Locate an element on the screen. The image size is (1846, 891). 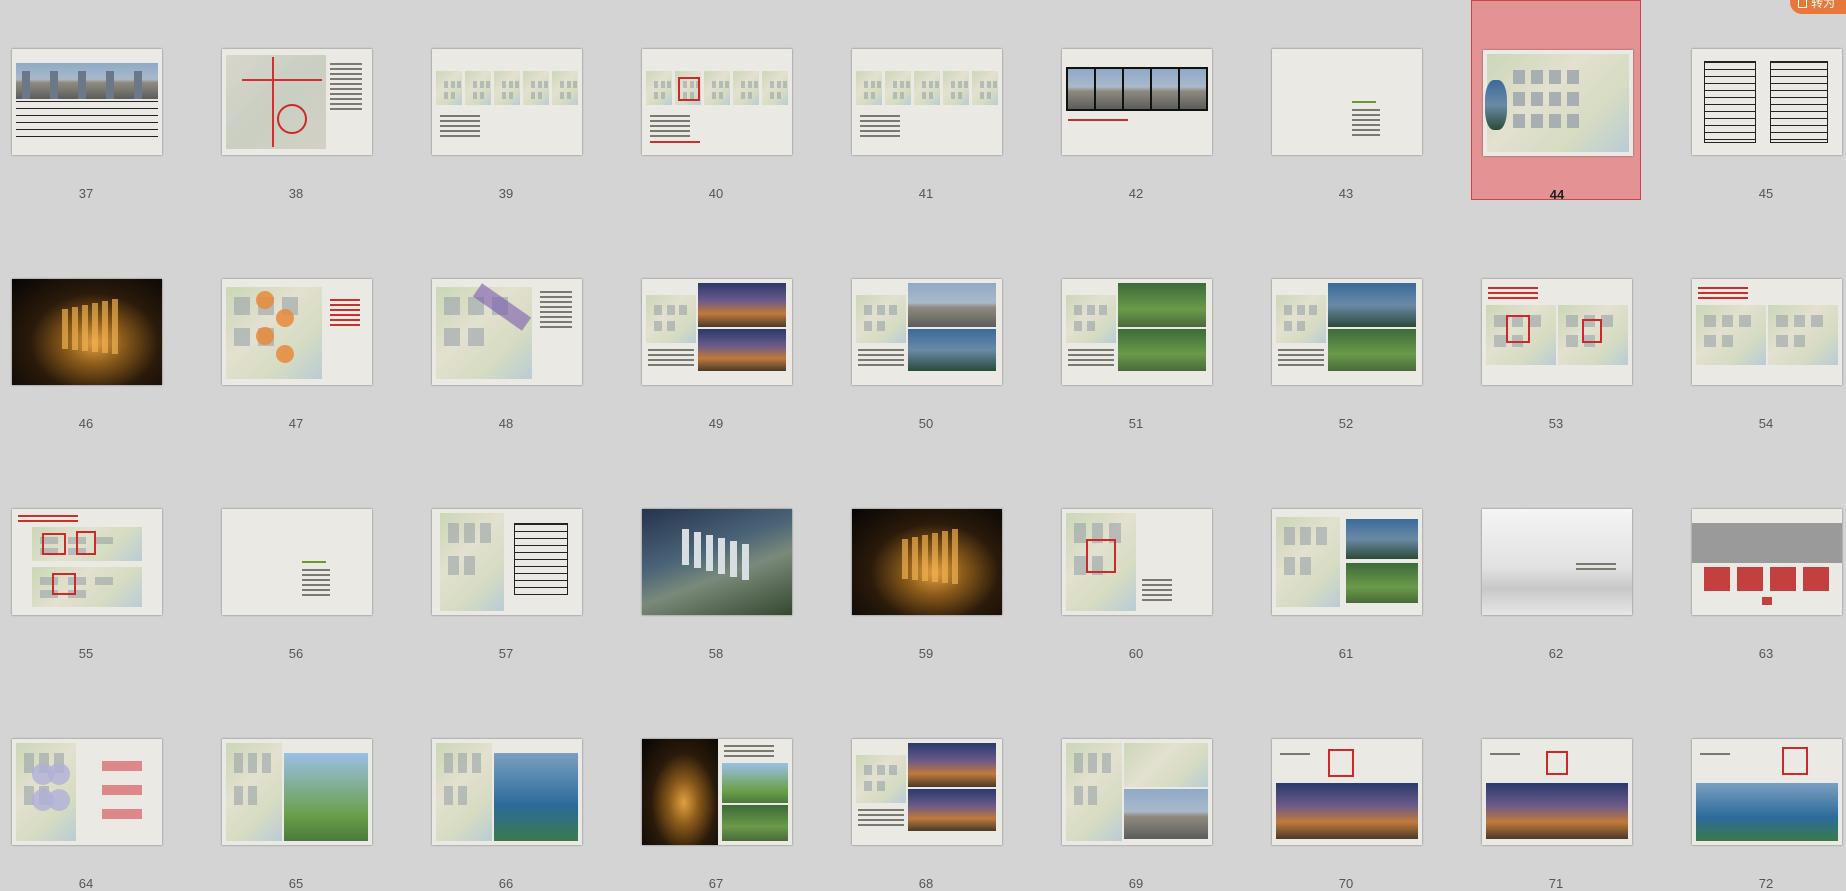
slide-thumbnail-54: 54 is located at coordinates (1763, 330).